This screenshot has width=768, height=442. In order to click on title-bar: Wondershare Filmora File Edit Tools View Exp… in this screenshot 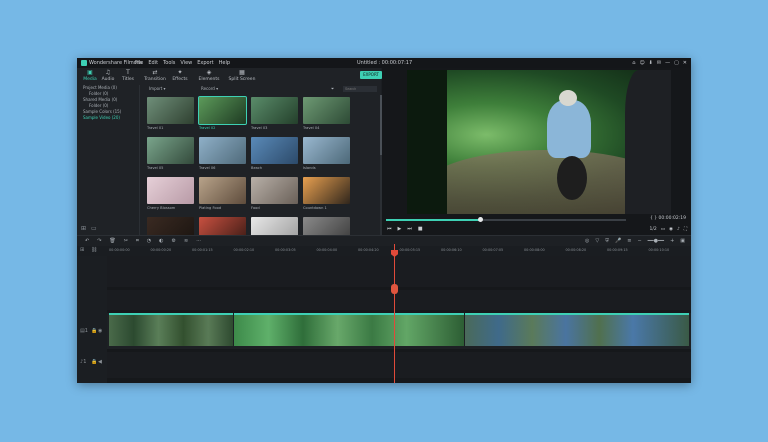, I will do `click(384, 63)`.